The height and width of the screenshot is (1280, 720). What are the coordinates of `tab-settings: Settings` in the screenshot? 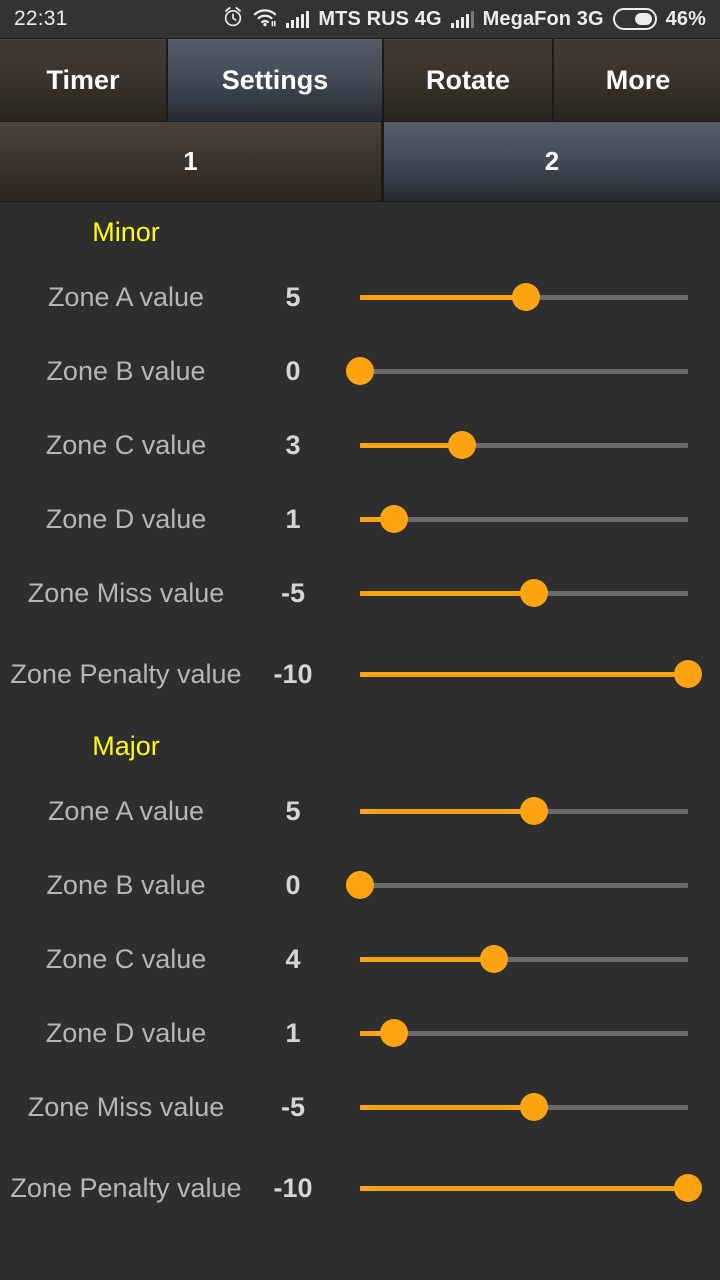 It's located at (275, 80).